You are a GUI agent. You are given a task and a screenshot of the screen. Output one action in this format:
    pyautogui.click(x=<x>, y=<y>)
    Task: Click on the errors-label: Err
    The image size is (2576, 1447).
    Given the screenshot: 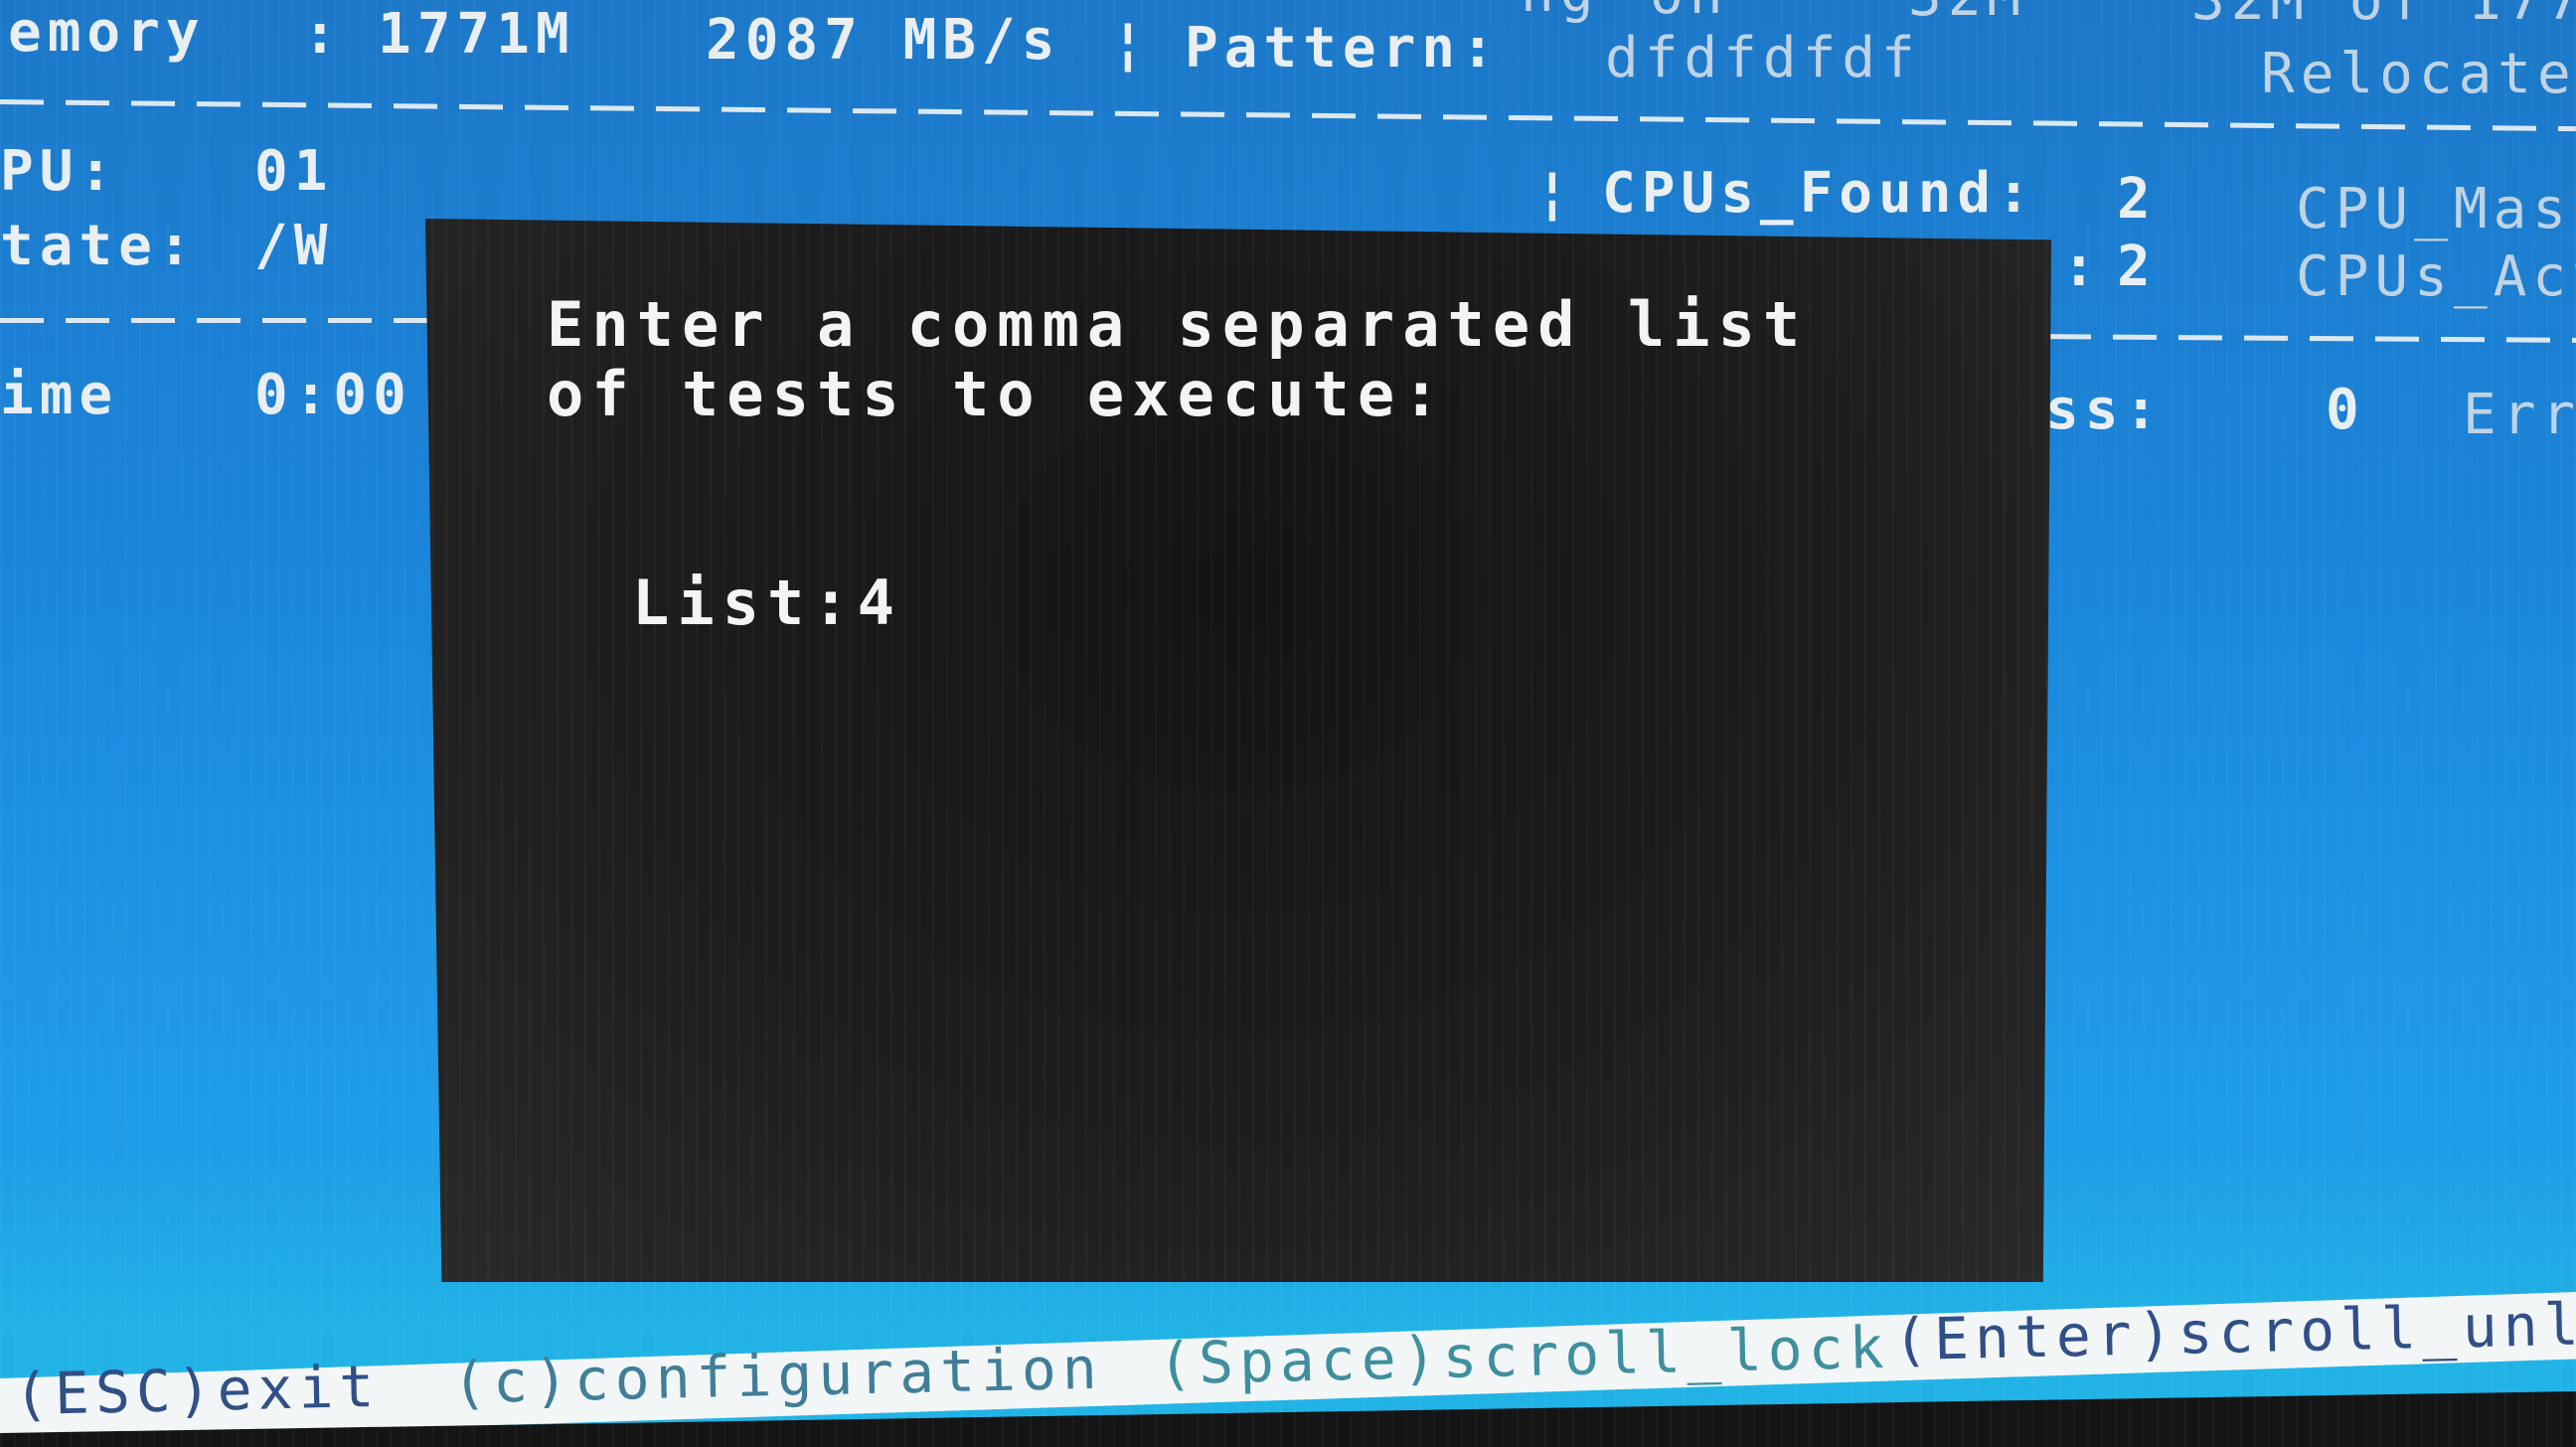 What is the action you would take?
    pyautogui.click(x=2519, y=415)
    